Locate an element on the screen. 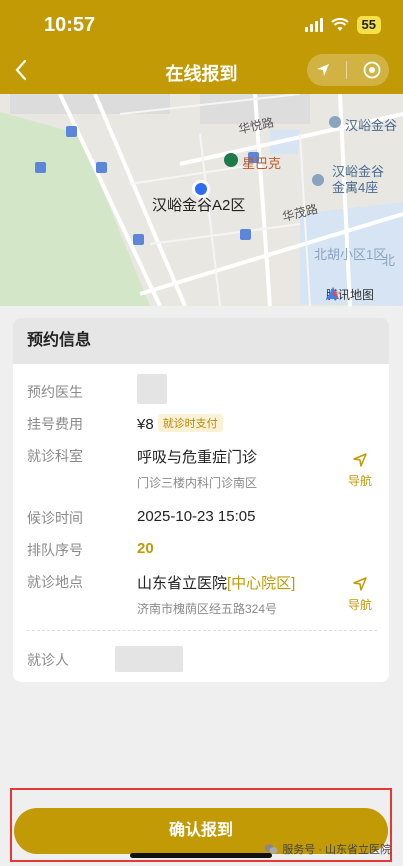 Image resolution: width=403 pixels, height=866 pixels. map-poi-bei: 北 is located at coordinates (389, 260).